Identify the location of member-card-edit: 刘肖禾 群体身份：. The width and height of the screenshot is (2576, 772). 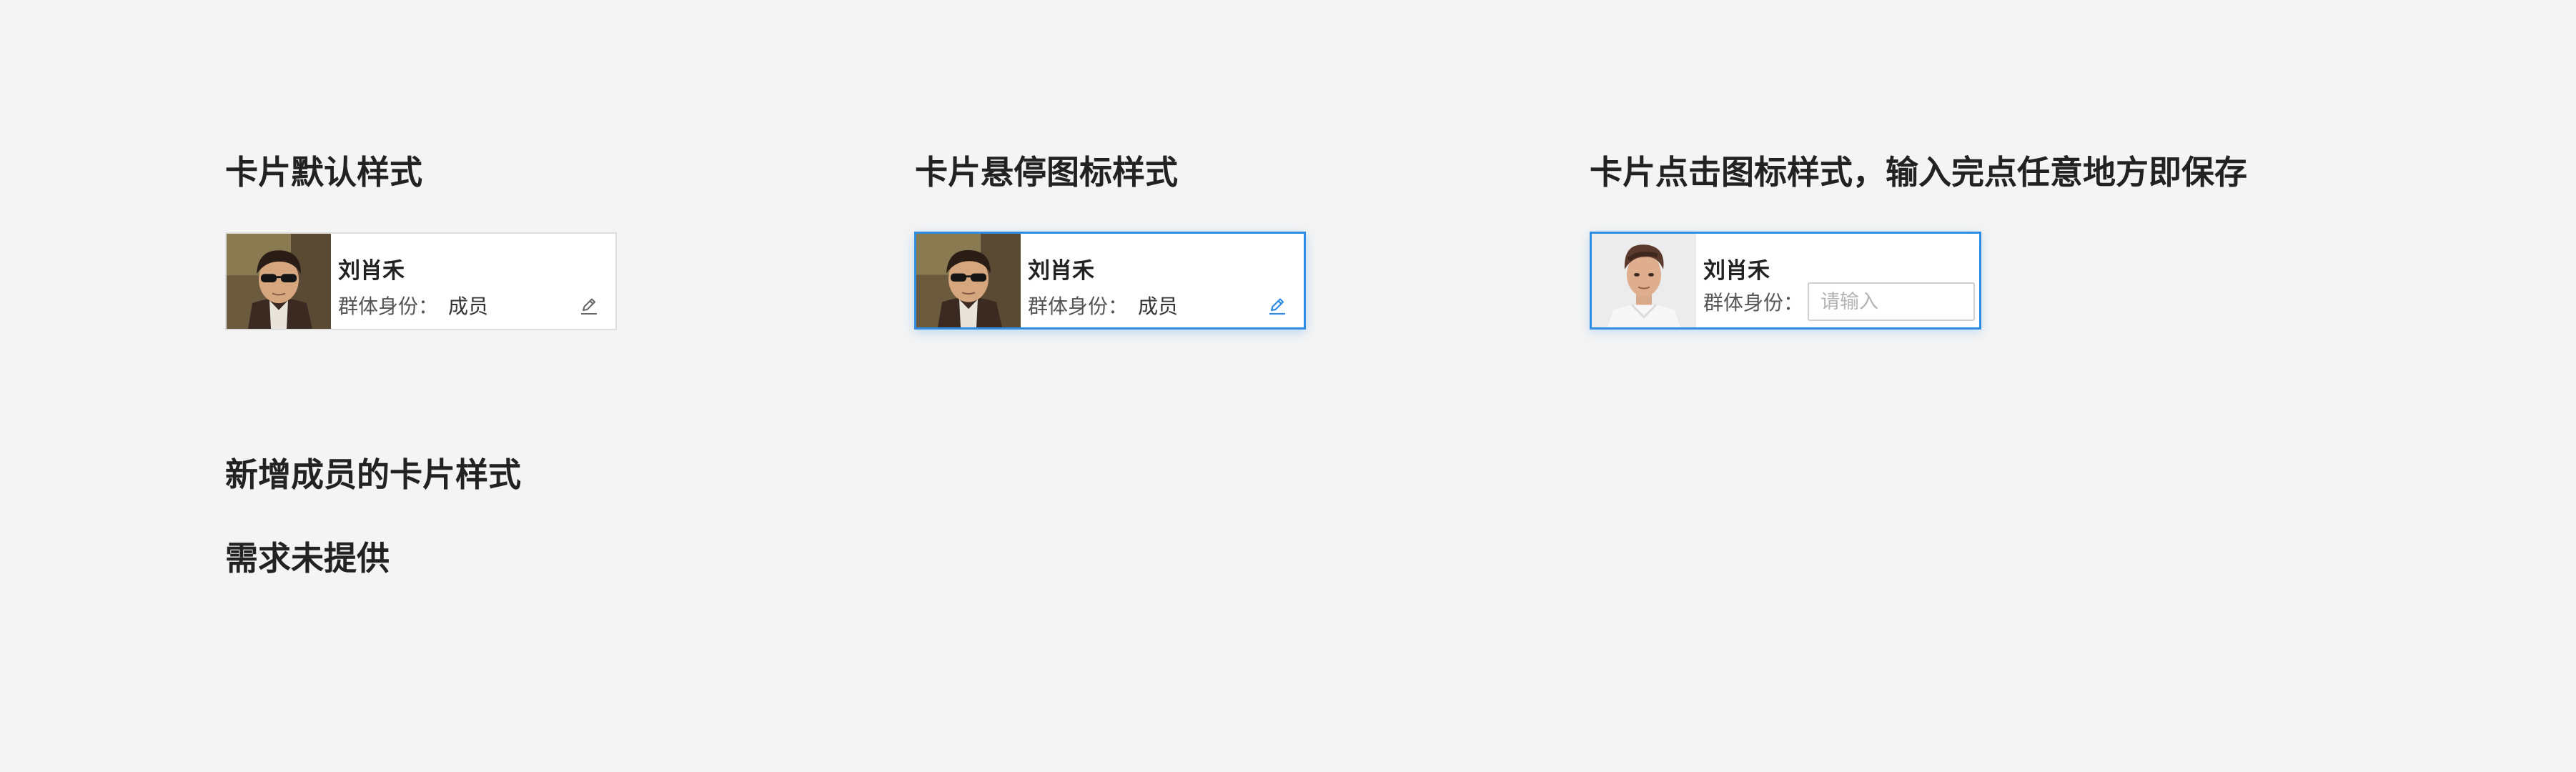
(1786, 281).